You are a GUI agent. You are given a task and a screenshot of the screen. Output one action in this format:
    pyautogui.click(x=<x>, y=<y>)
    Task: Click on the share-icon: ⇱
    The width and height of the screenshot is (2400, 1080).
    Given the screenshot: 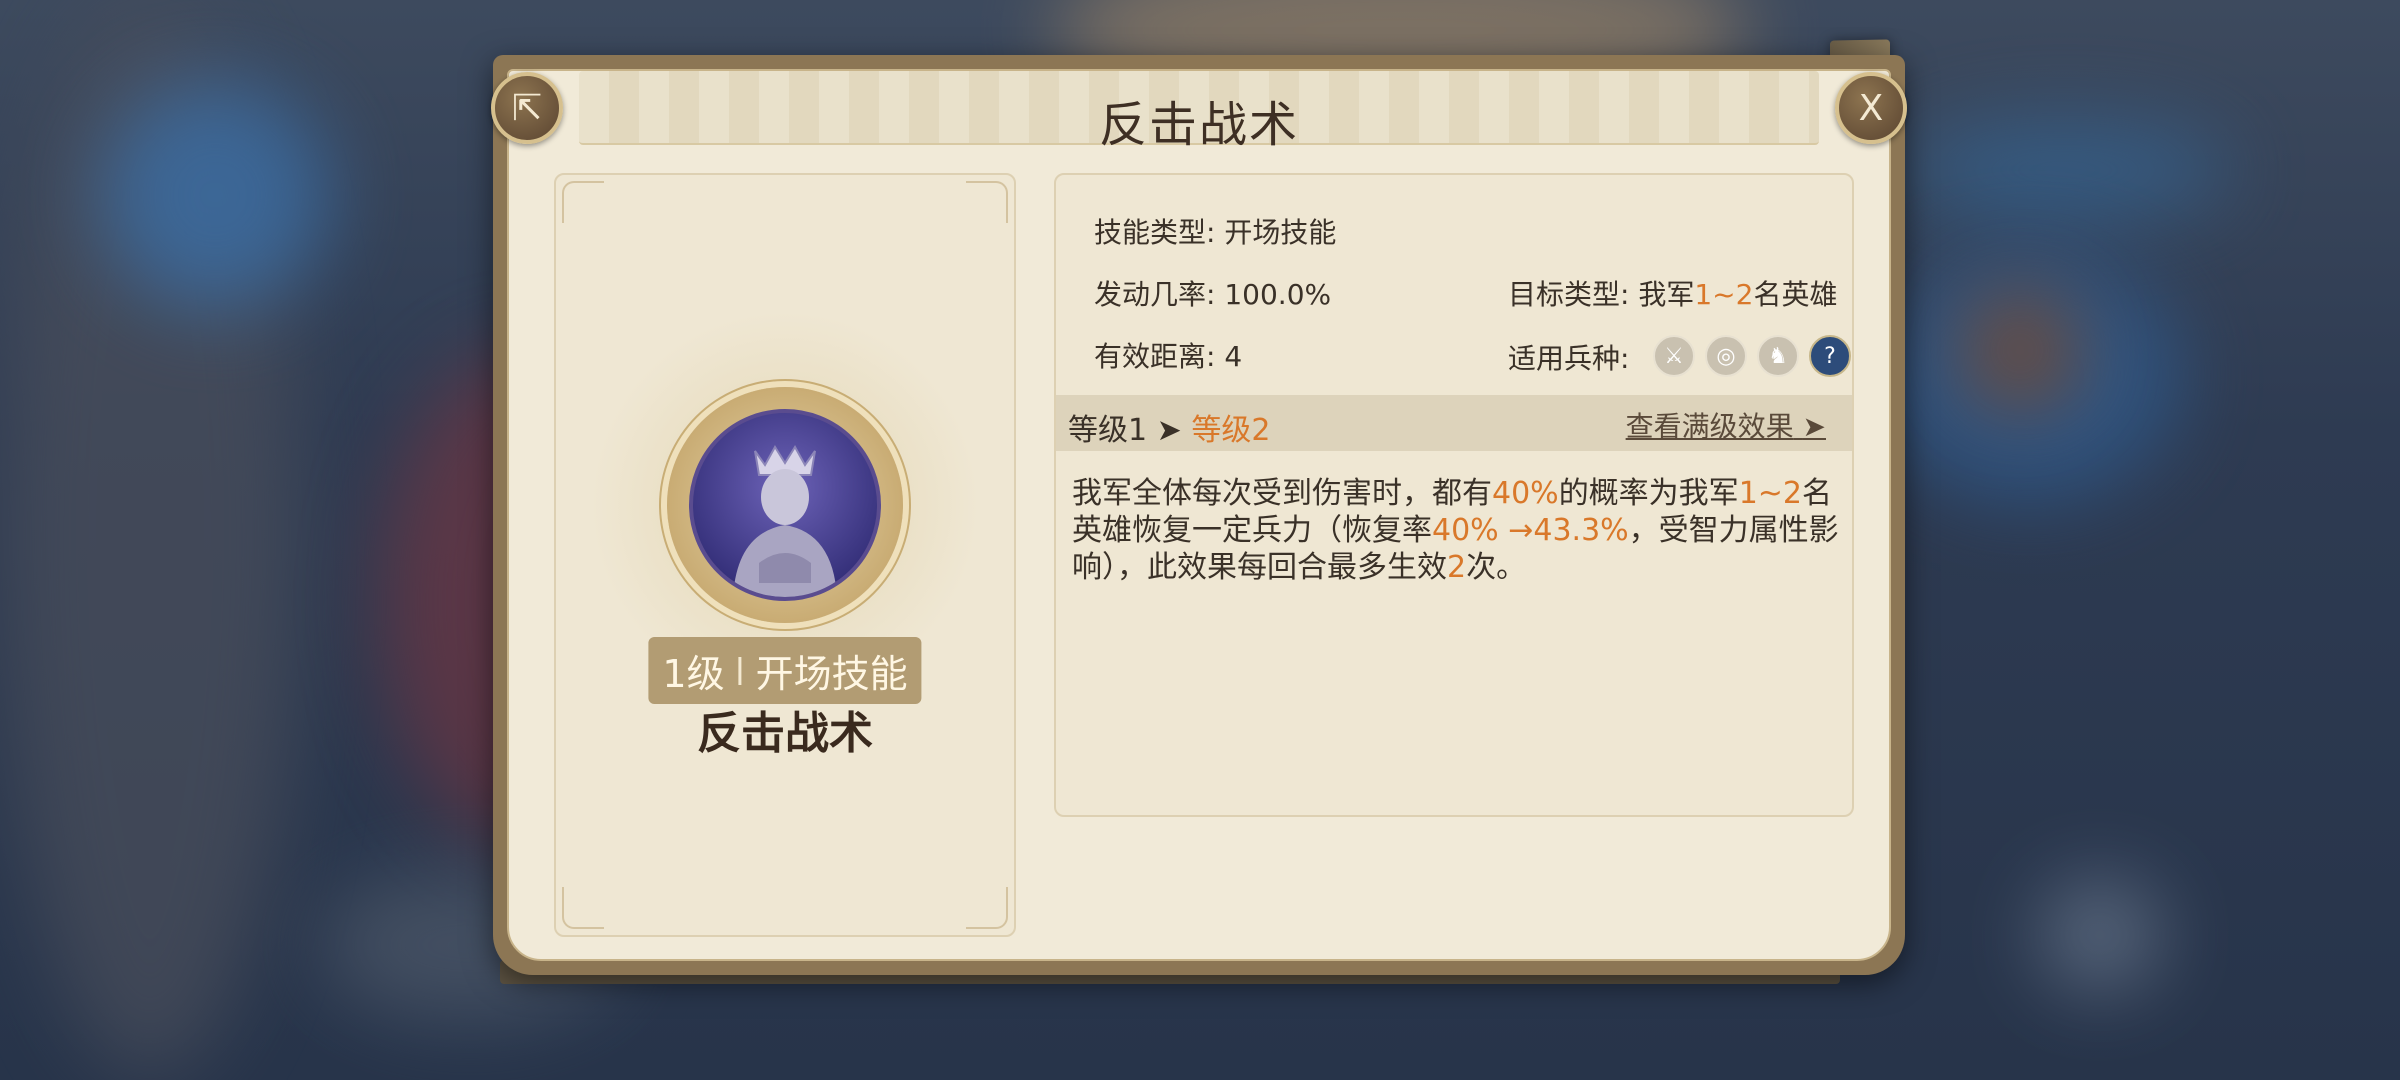 What is the action you would take?
    pyautogui.click(x=527, y=108)
    